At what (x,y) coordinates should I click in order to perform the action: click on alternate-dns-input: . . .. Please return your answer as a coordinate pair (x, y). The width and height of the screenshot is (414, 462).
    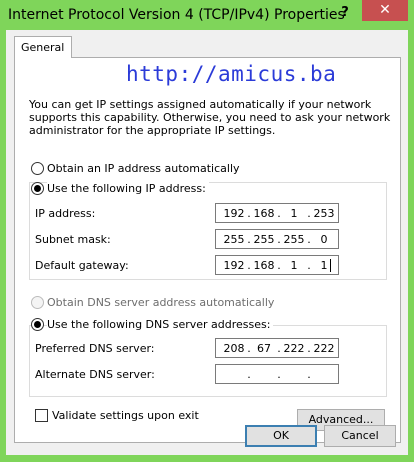
    Looking at the image, I should click on (277, 374).